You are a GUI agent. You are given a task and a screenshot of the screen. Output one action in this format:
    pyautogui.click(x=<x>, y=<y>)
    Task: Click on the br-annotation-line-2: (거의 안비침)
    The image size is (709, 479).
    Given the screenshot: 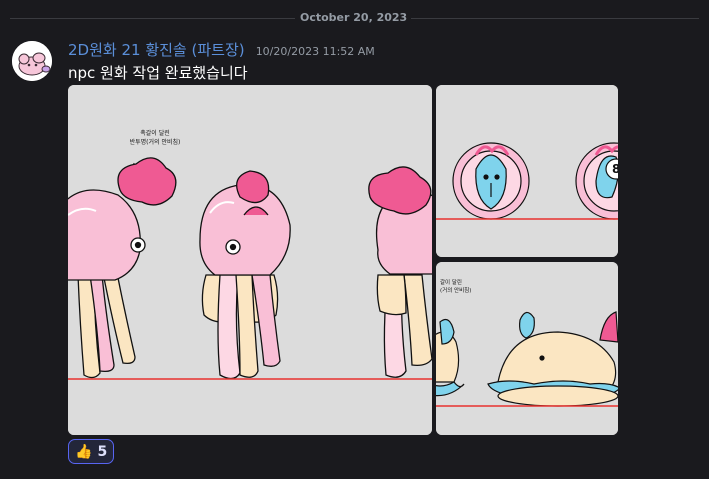 What is the action you would take?
    pyautogui.click(x=455, y=290)
    